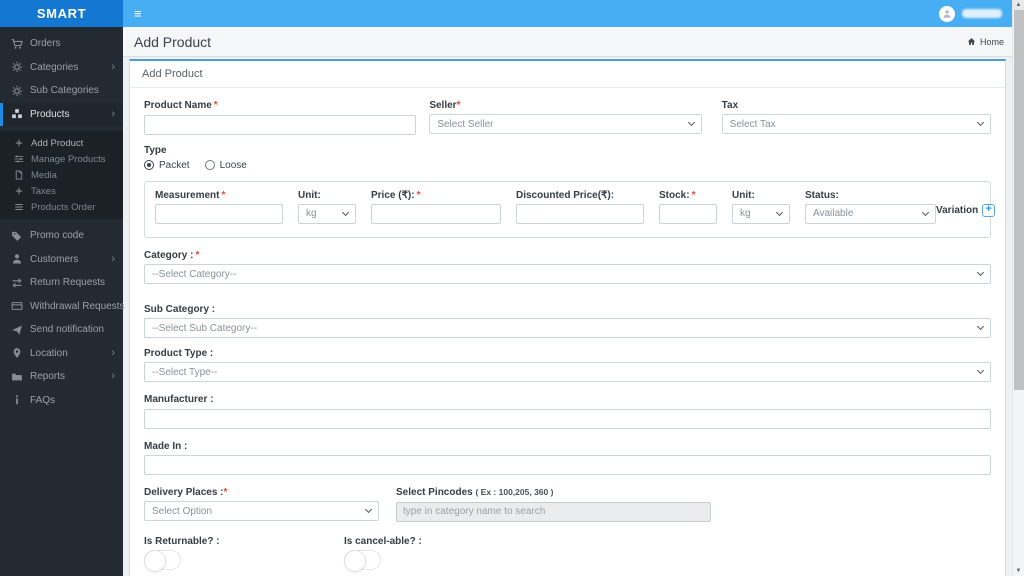  I want to click on sub-category-select-value: --Select Sub Category--, so click(205, 328).